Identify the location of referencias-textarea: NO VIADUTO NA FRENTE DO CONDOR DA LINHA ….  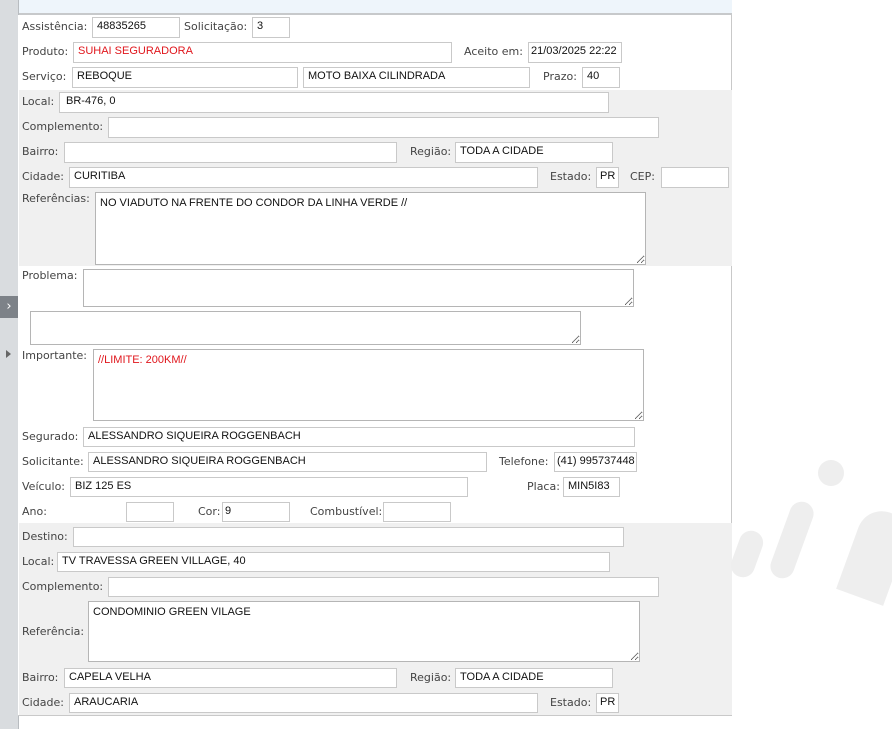
(370, 228).